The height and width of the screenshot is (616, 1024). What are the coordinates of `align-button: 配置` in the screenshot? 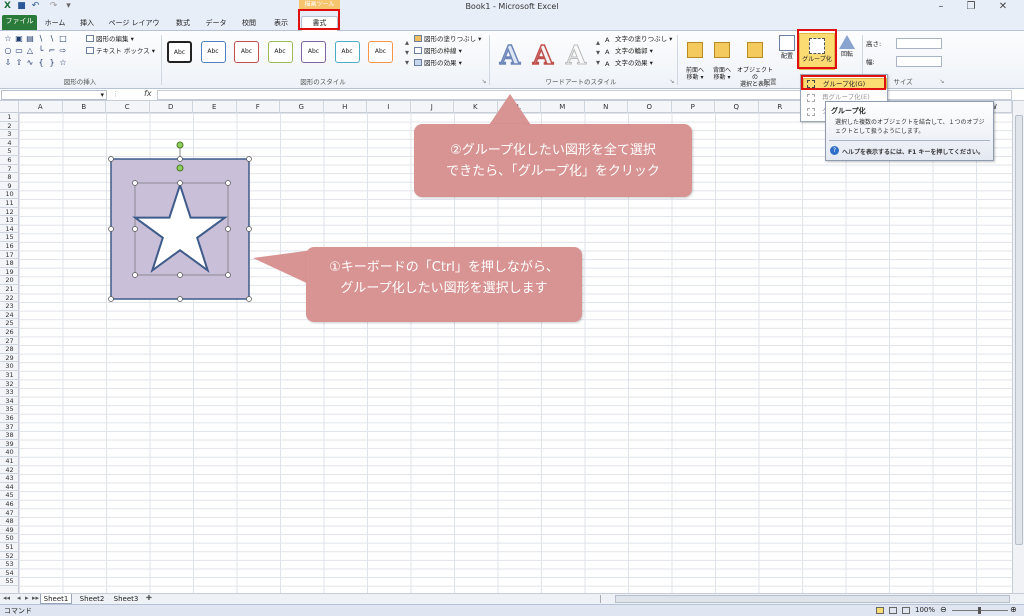 It's located at (787, 55).